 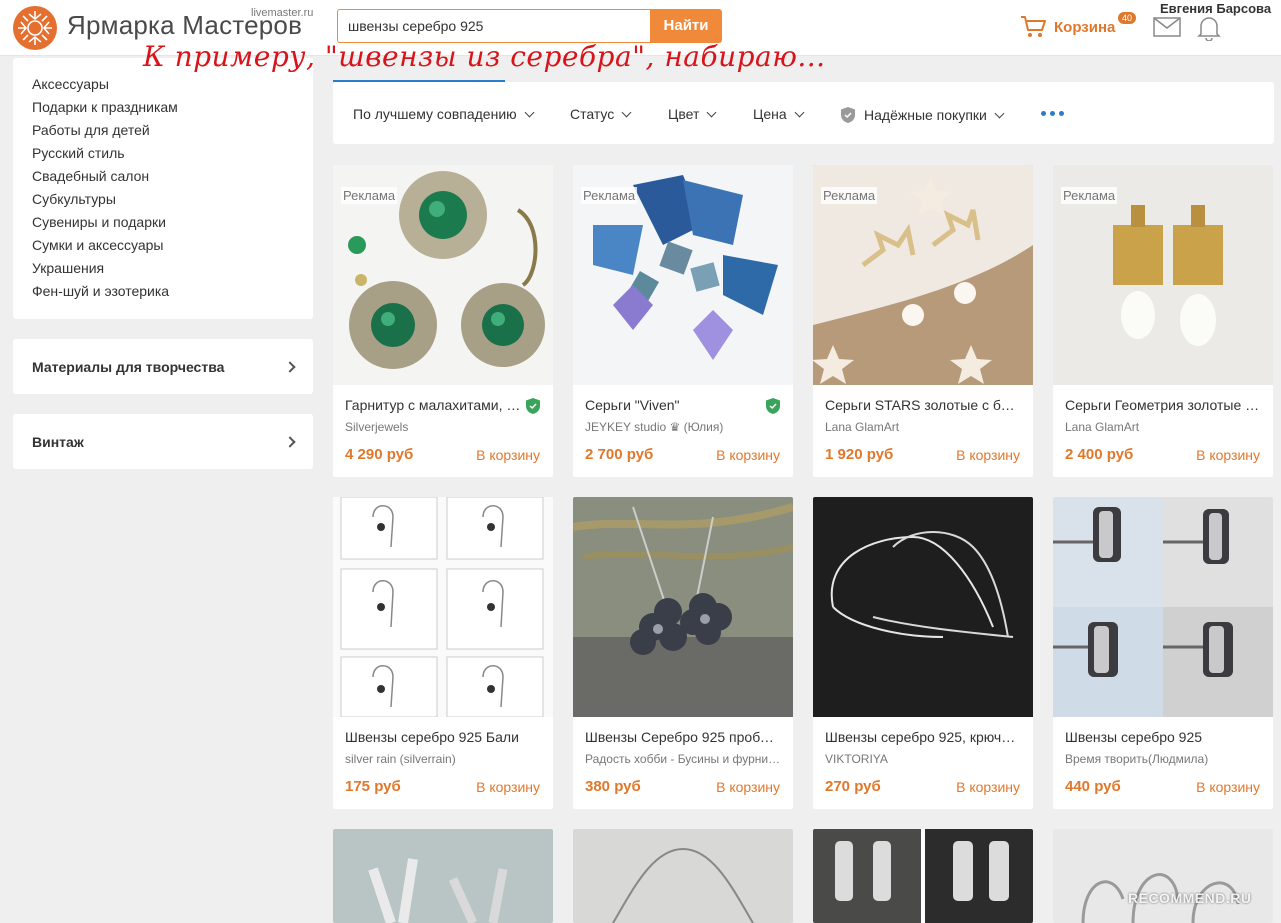 I want to click on filter-sort: По лучшему совпадению, so click(x=444, y=114).